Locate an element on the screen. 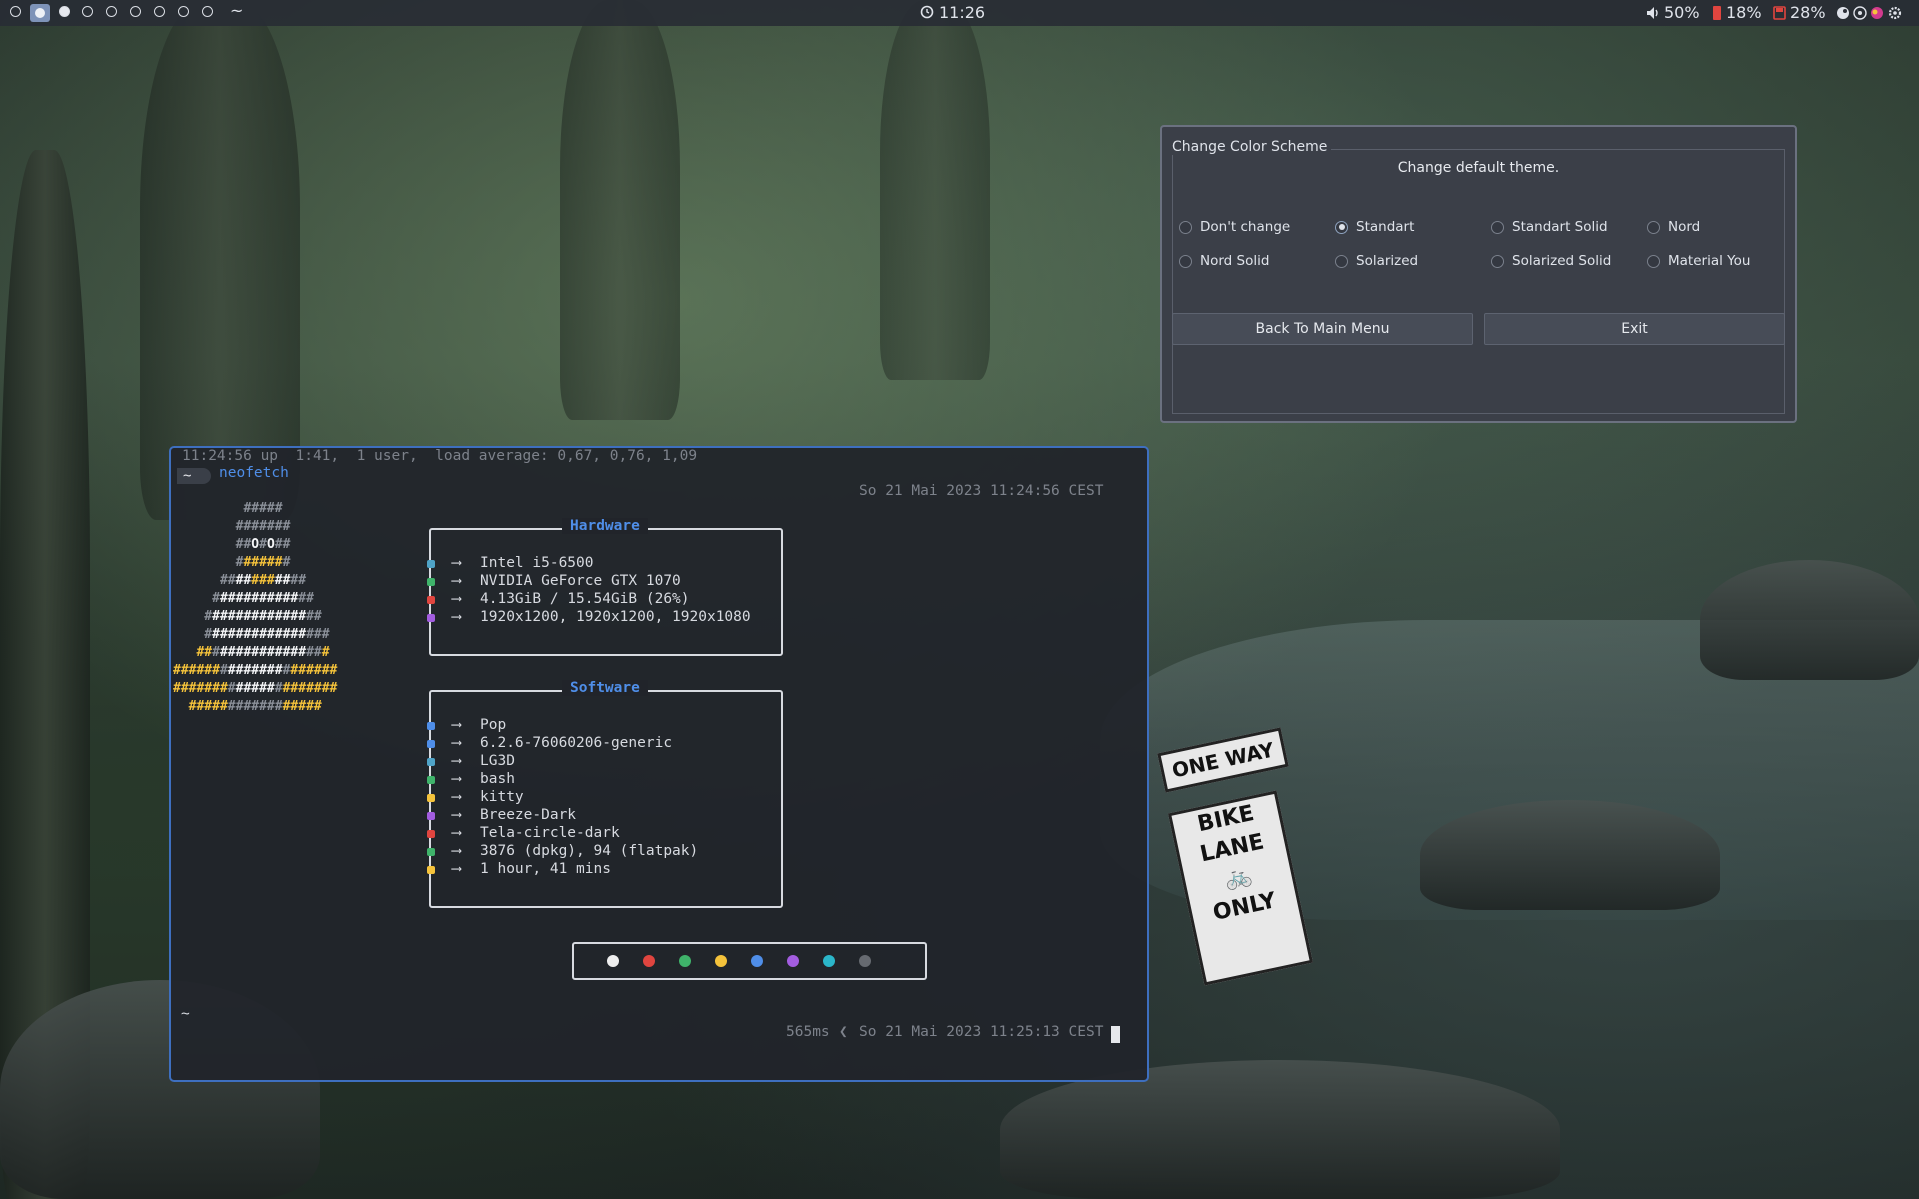 This screenshot has width=1919, height=1199. display-icon is located at coordinates (431, 618).